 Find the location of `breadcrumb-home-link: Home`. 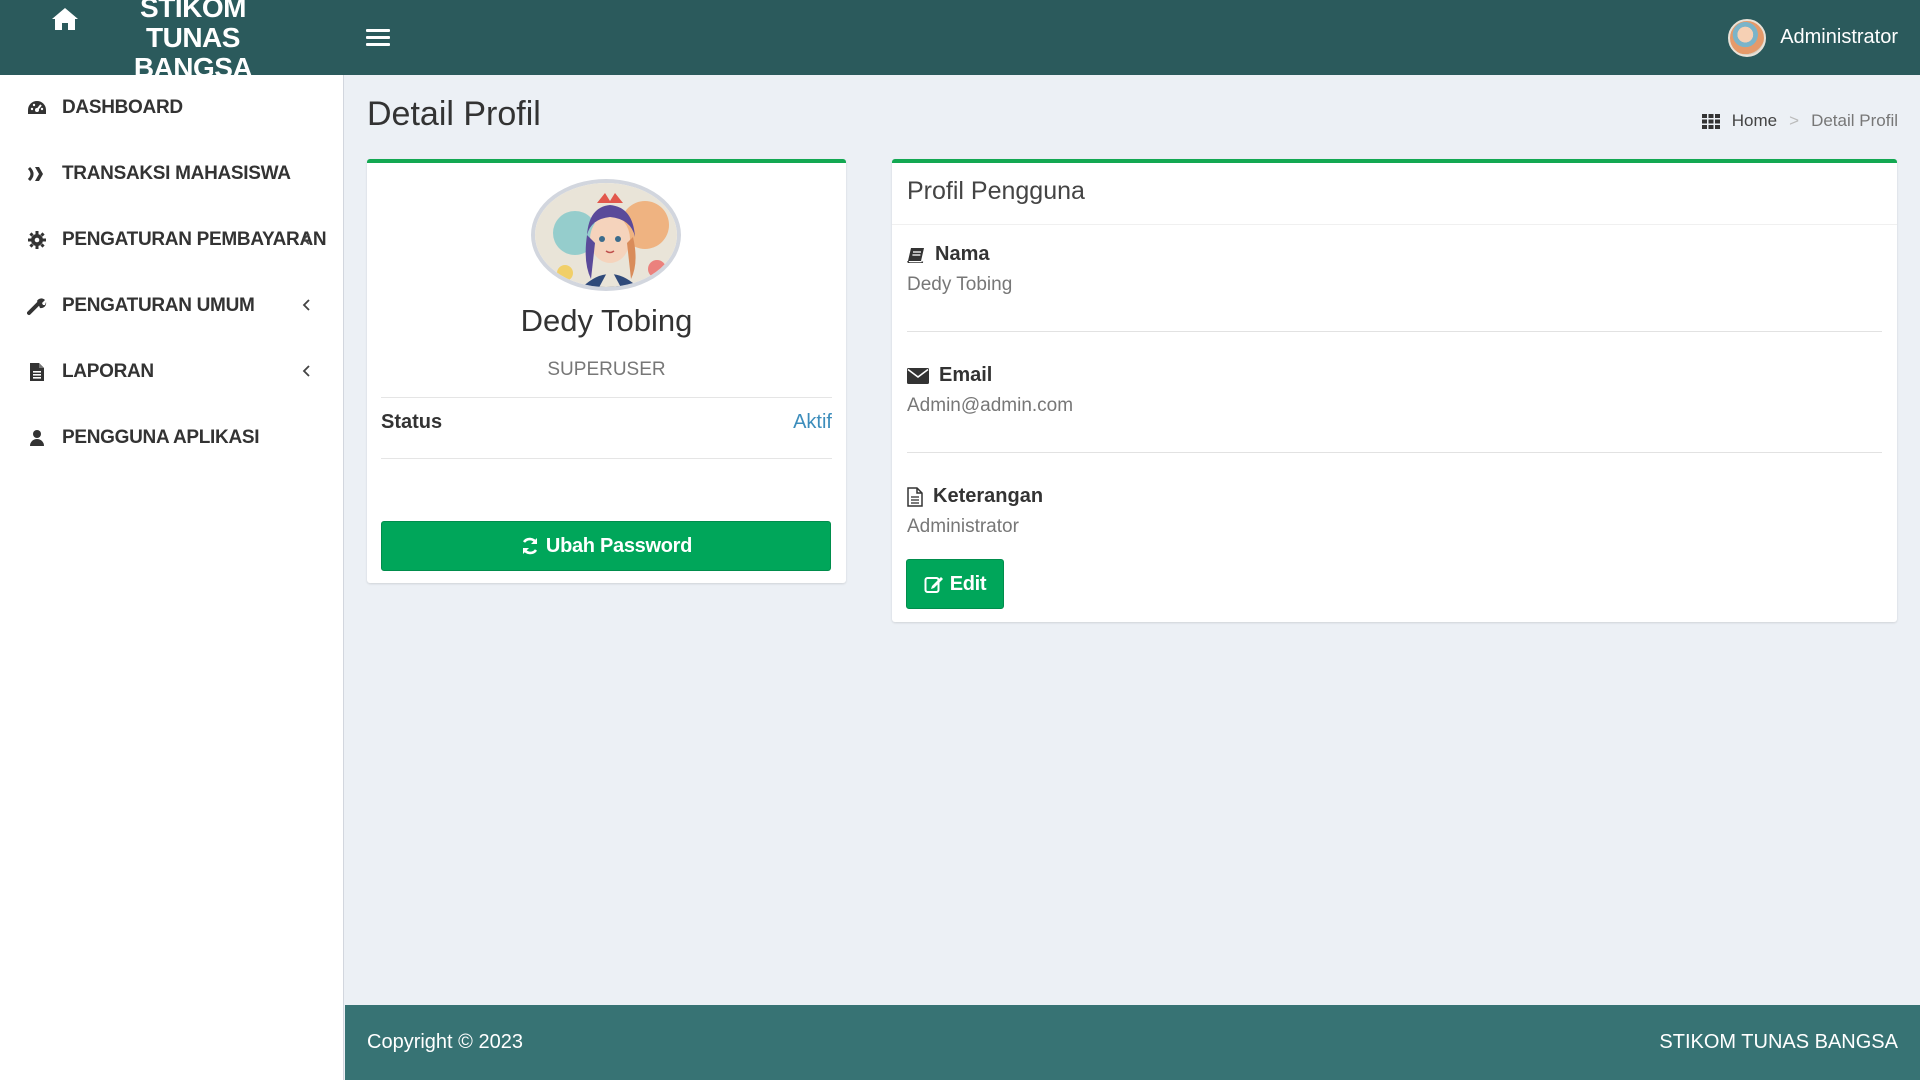

breadcrumb-home-link: Home is located at coordinates (1754, 121).